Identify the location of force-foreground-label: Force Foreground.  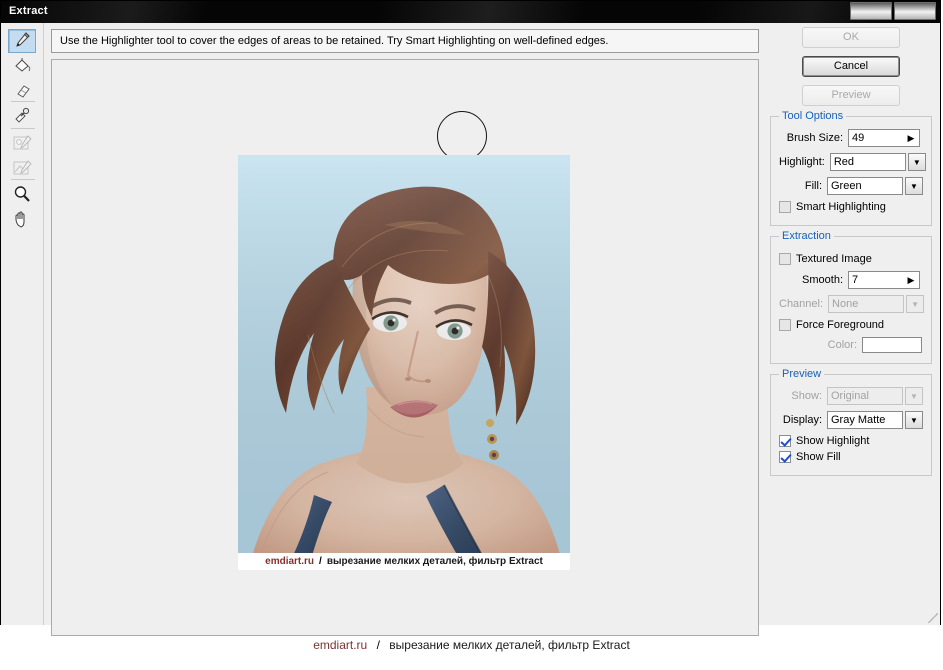
(840, 325).